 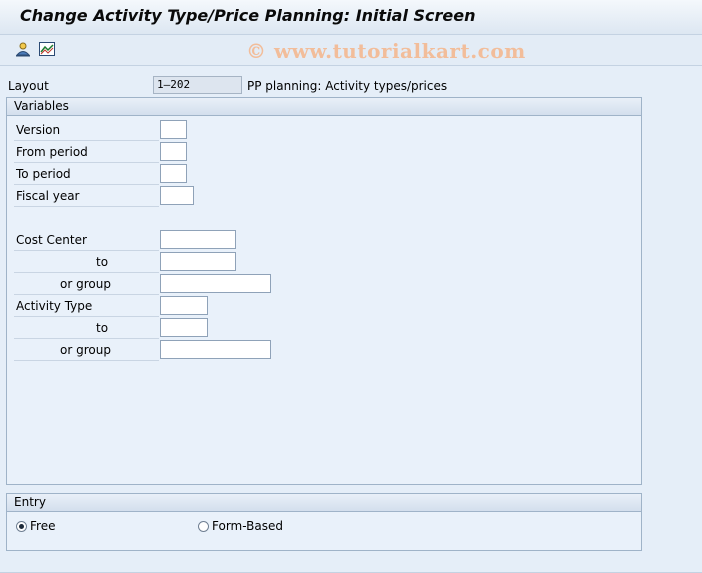 What do you see at coordinates (28, 86) in the screenshot?
I see `layout-label: Layout` at bounding box center [28, 86].